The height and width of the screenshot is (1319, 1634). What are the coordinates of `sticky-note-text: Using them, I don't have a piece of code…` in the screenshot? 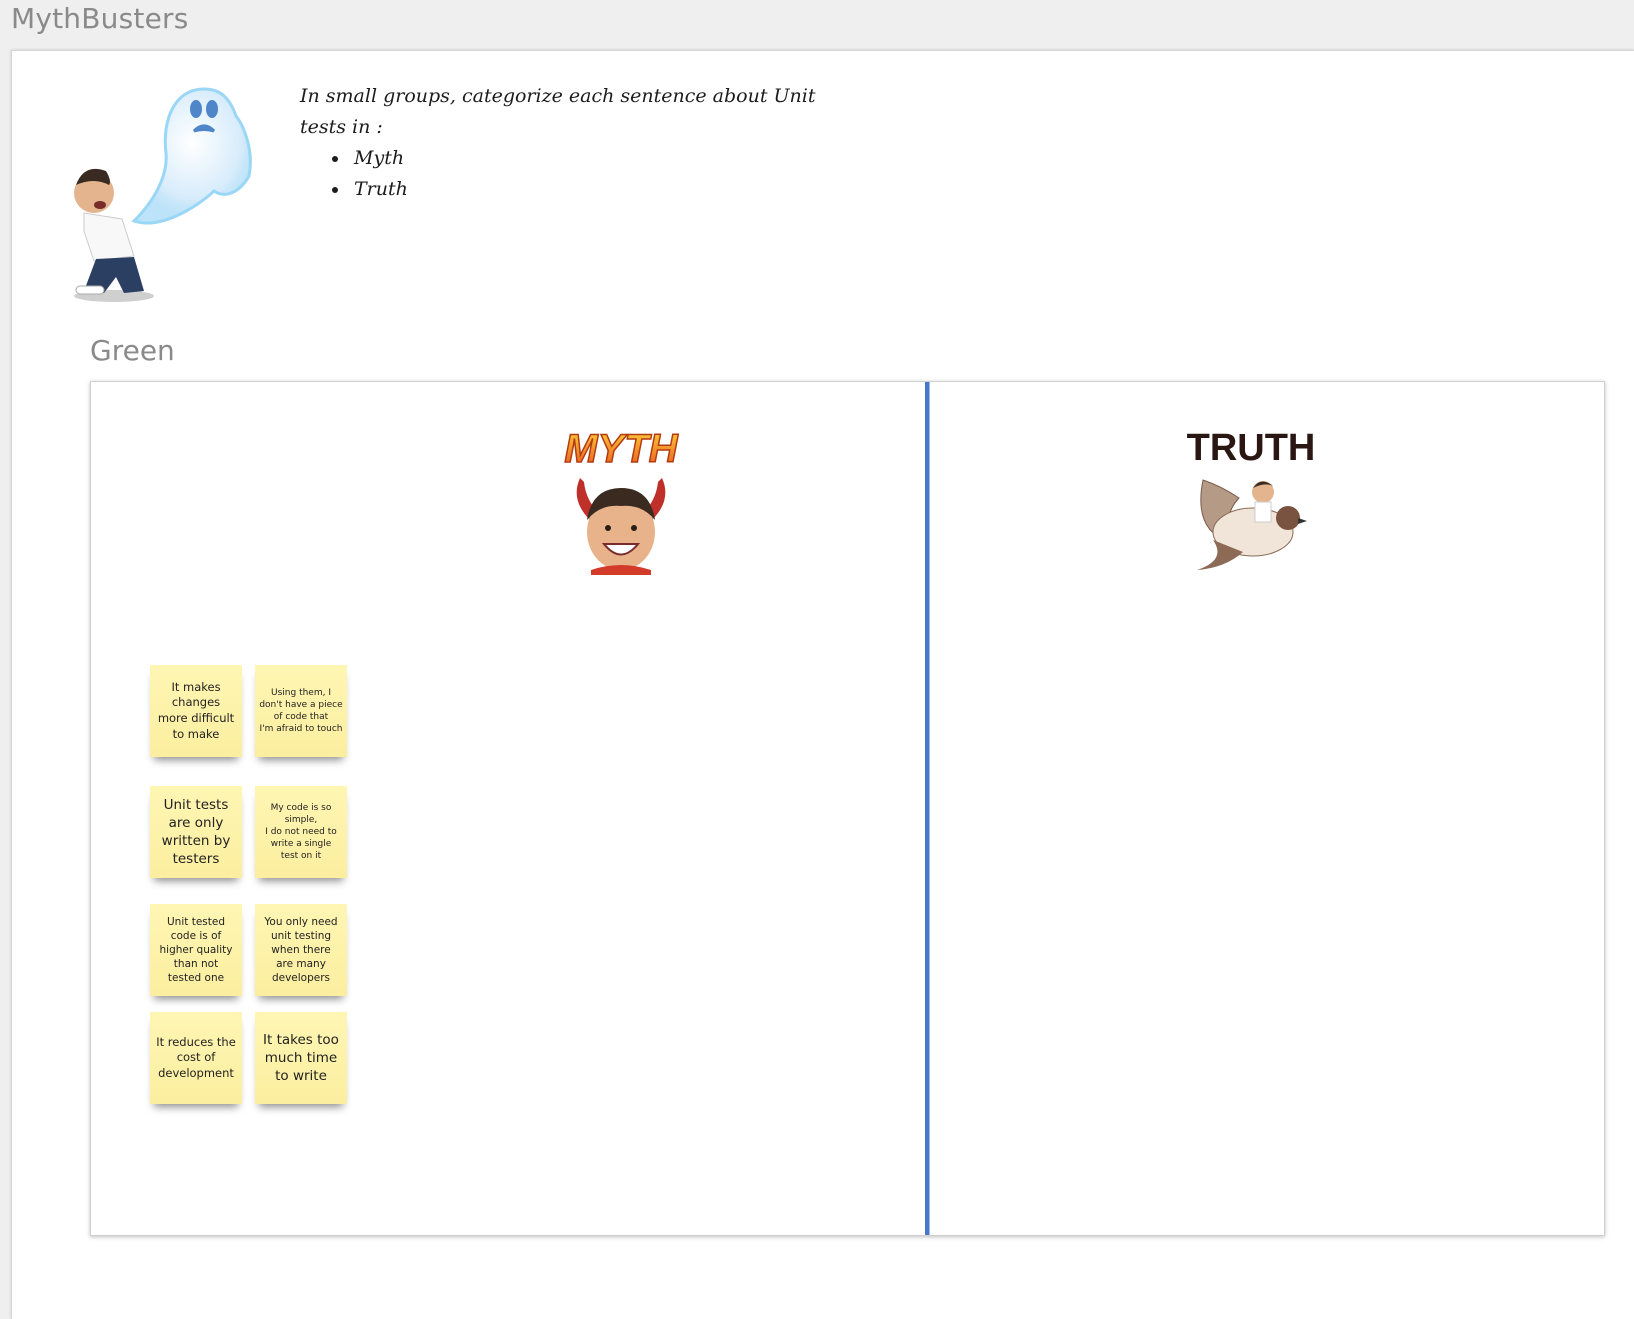 It's located at (301, 711).